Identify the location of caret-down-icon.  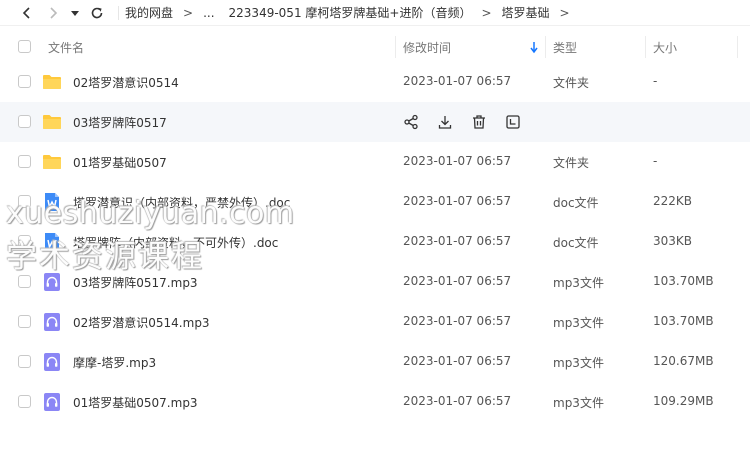
(75, 13).